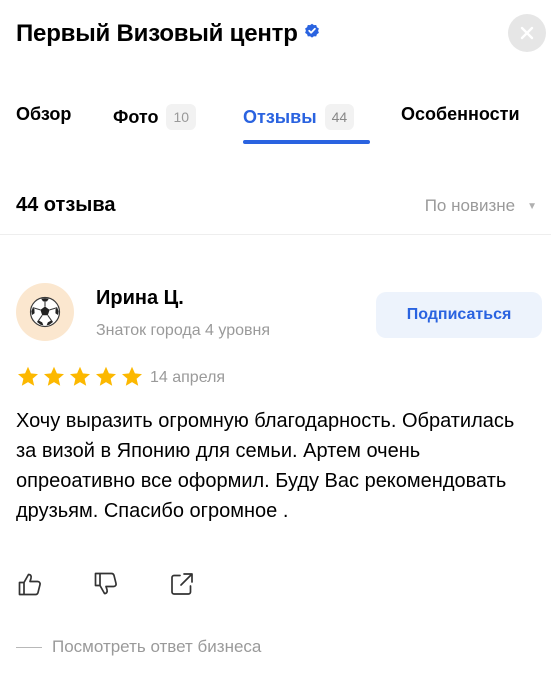  I want to click on tab-photo: Фото 10, so click(155, 117).